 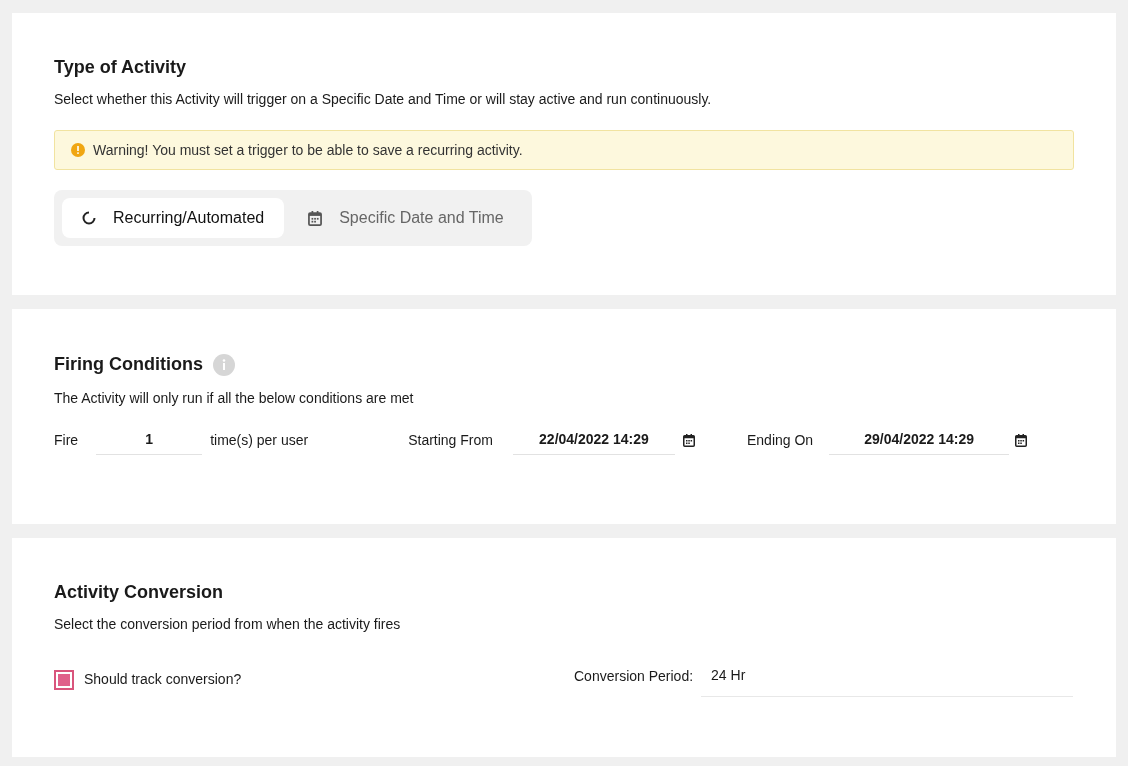 I want to click on field-label: Starting From, so click(x=450, y=440).